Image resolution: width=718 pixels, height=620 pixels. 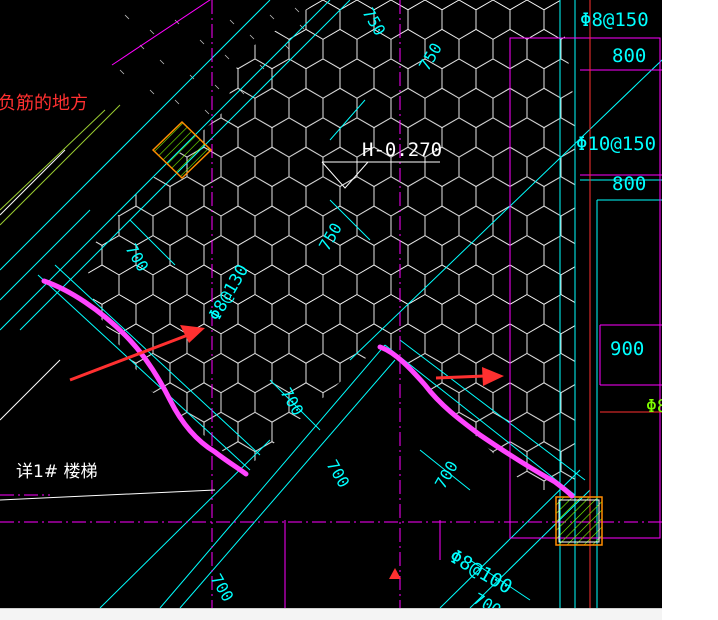 I want to click on dim-label-10: 700, so click(x=222, y=588).